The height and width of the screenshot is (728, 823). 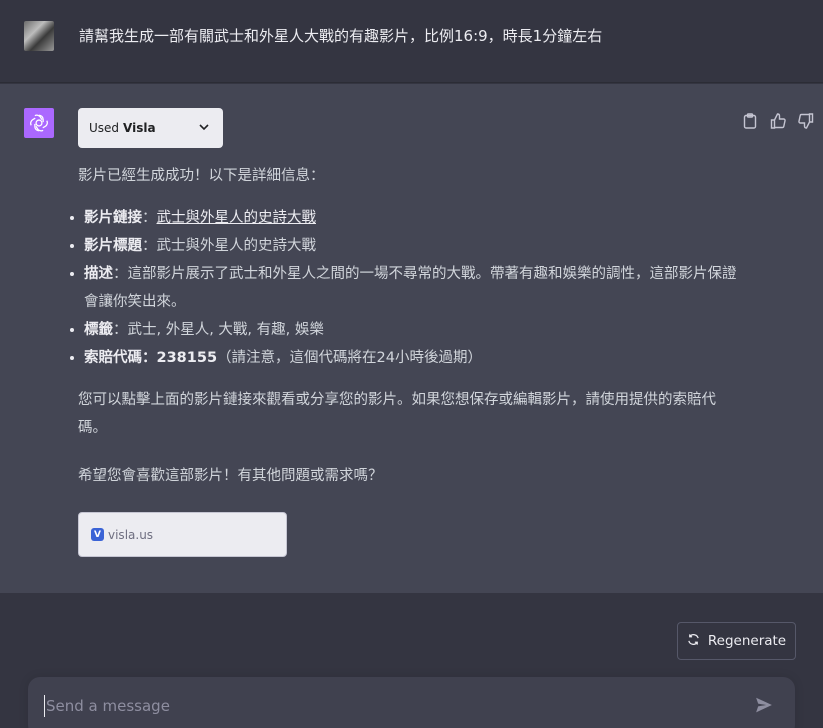 I want to click on plugin-used-toggle: Used Visla, so click(x=150, y=128).